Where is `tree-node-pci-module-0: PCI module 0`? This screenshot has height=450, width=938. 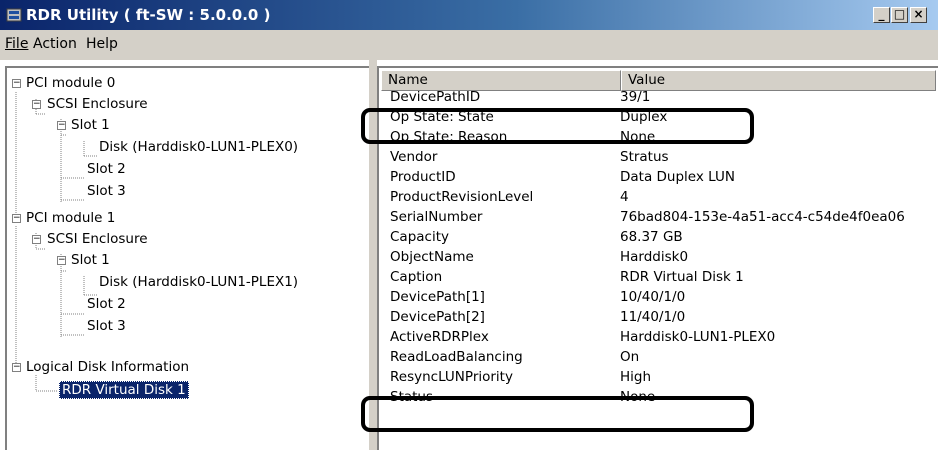 tree-node-pci-module-0: PCI module 0 is located at coordinates (70, 83).